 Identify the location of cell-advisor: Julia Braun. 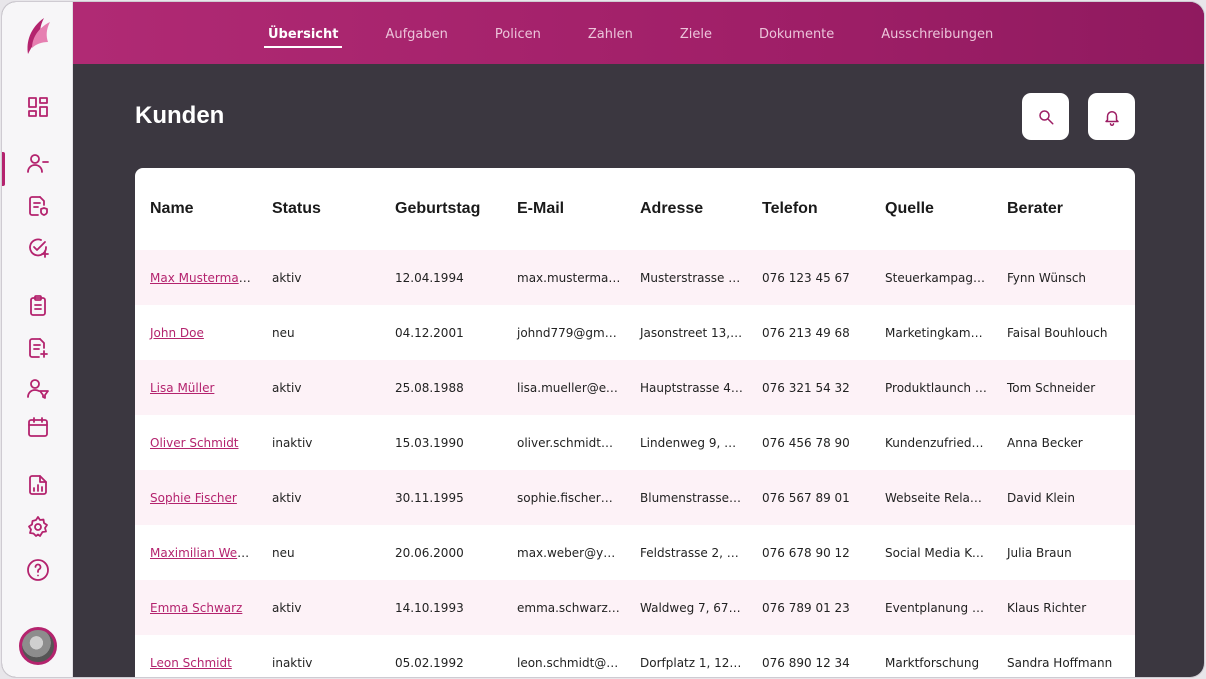
(1039, 552).